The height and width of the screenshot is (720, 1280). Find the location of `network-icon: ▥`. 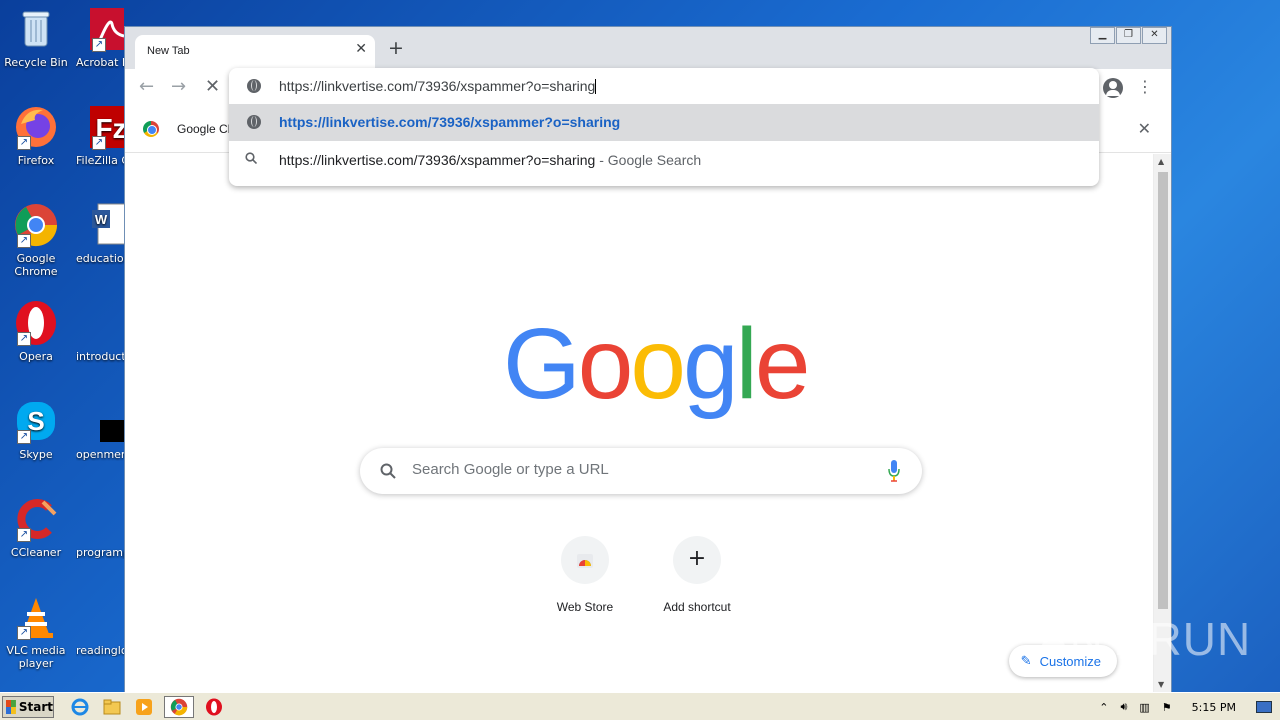

network-icon: ▥ is located at coordinates (1144, 707).